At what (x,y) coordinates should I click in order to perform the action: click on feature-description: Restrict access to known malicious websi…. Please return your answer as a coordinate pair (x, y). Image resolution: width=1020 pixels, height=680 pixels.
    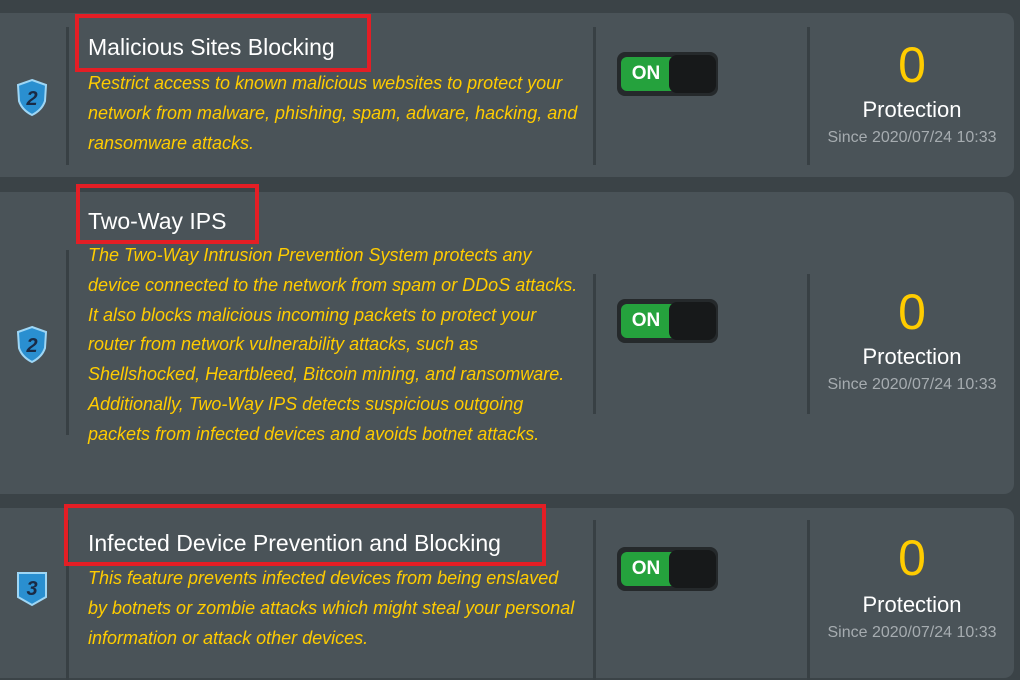
    Looking at the image, I should click on (333, 113).